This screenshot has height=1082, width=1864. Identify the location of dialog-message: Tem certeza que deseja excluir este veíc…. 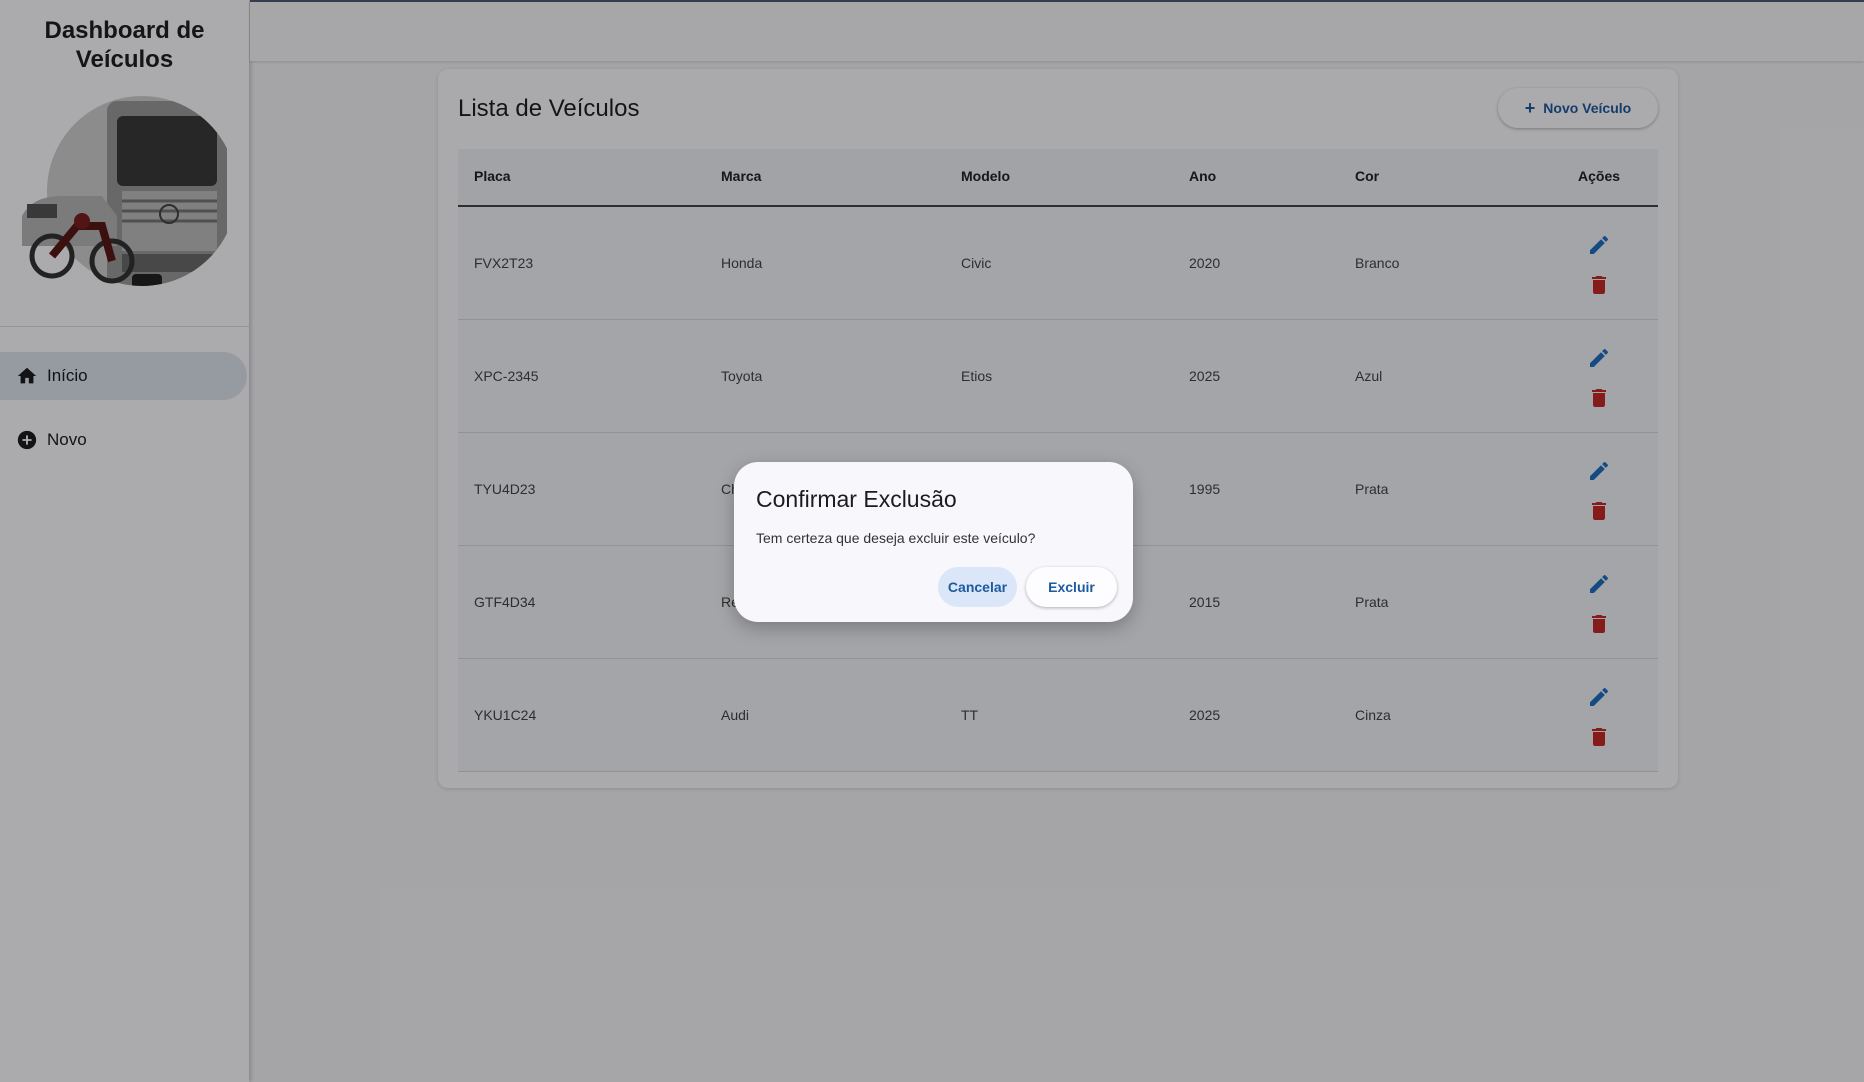
(896, 538).